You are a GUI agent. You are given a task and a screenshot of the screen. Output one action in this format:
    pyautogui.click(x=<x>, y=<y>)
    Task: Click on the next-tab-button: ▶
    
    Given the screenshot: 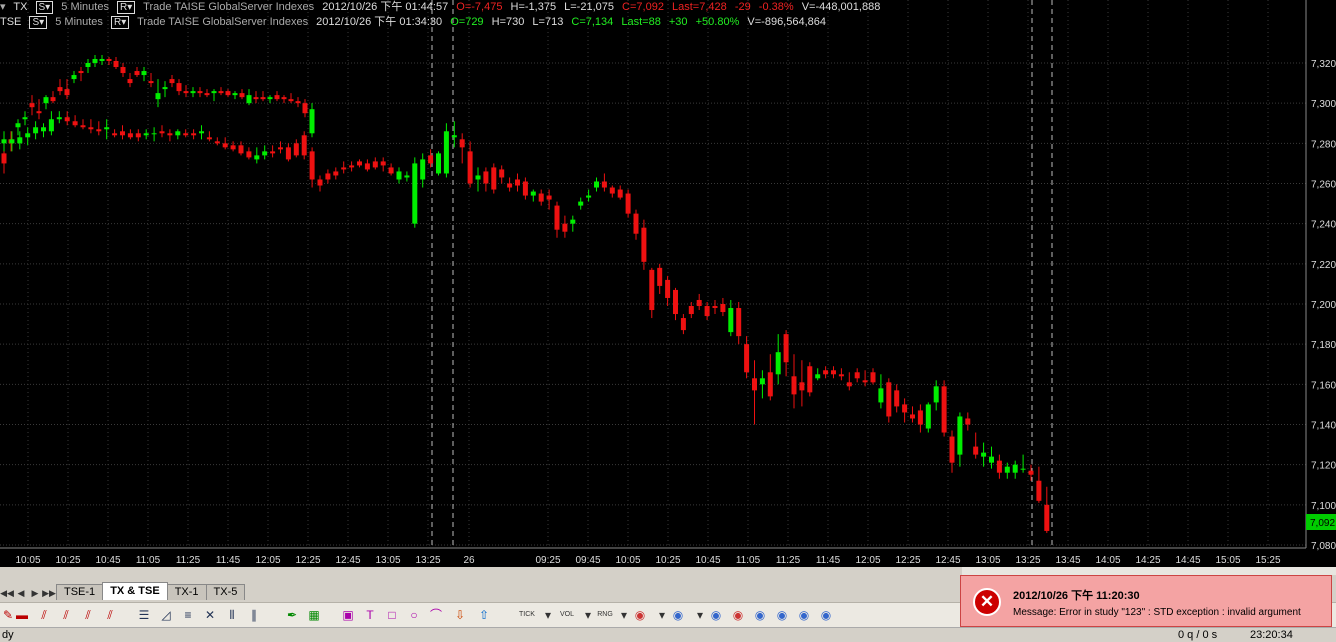 What is the action you would take?
    pyautogui.click(x=35, y=593)
    